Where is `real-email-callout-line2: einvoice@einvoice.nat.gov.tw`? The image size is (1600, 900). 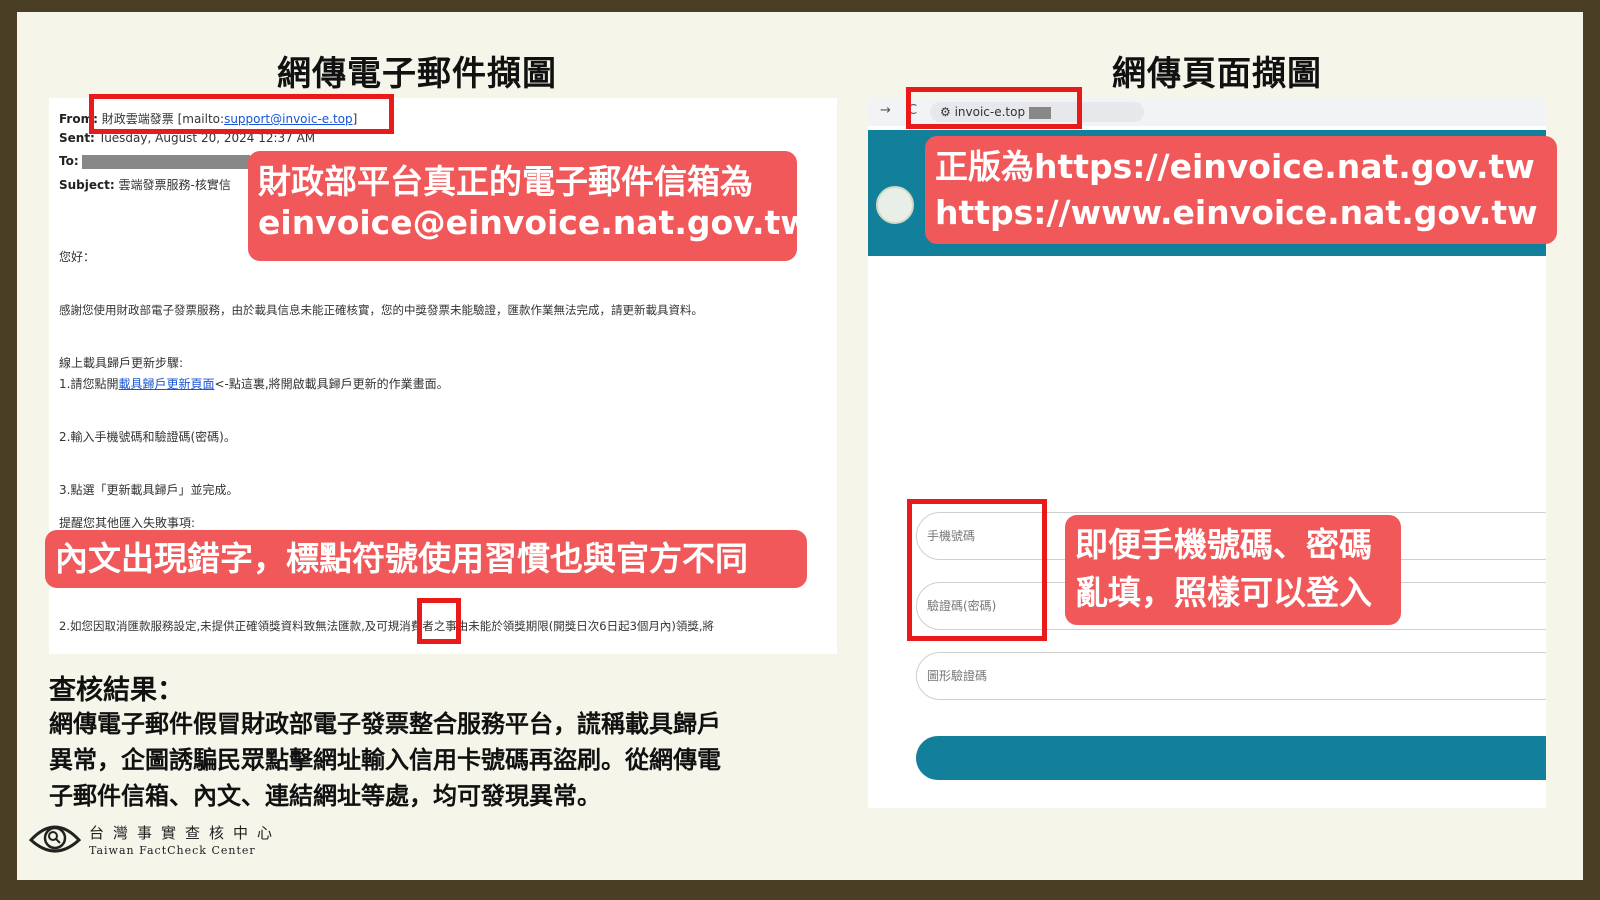 real-email-callout-line2: einvoice@einvoice.nat.gov.tw is located at coordinates (534, 223).